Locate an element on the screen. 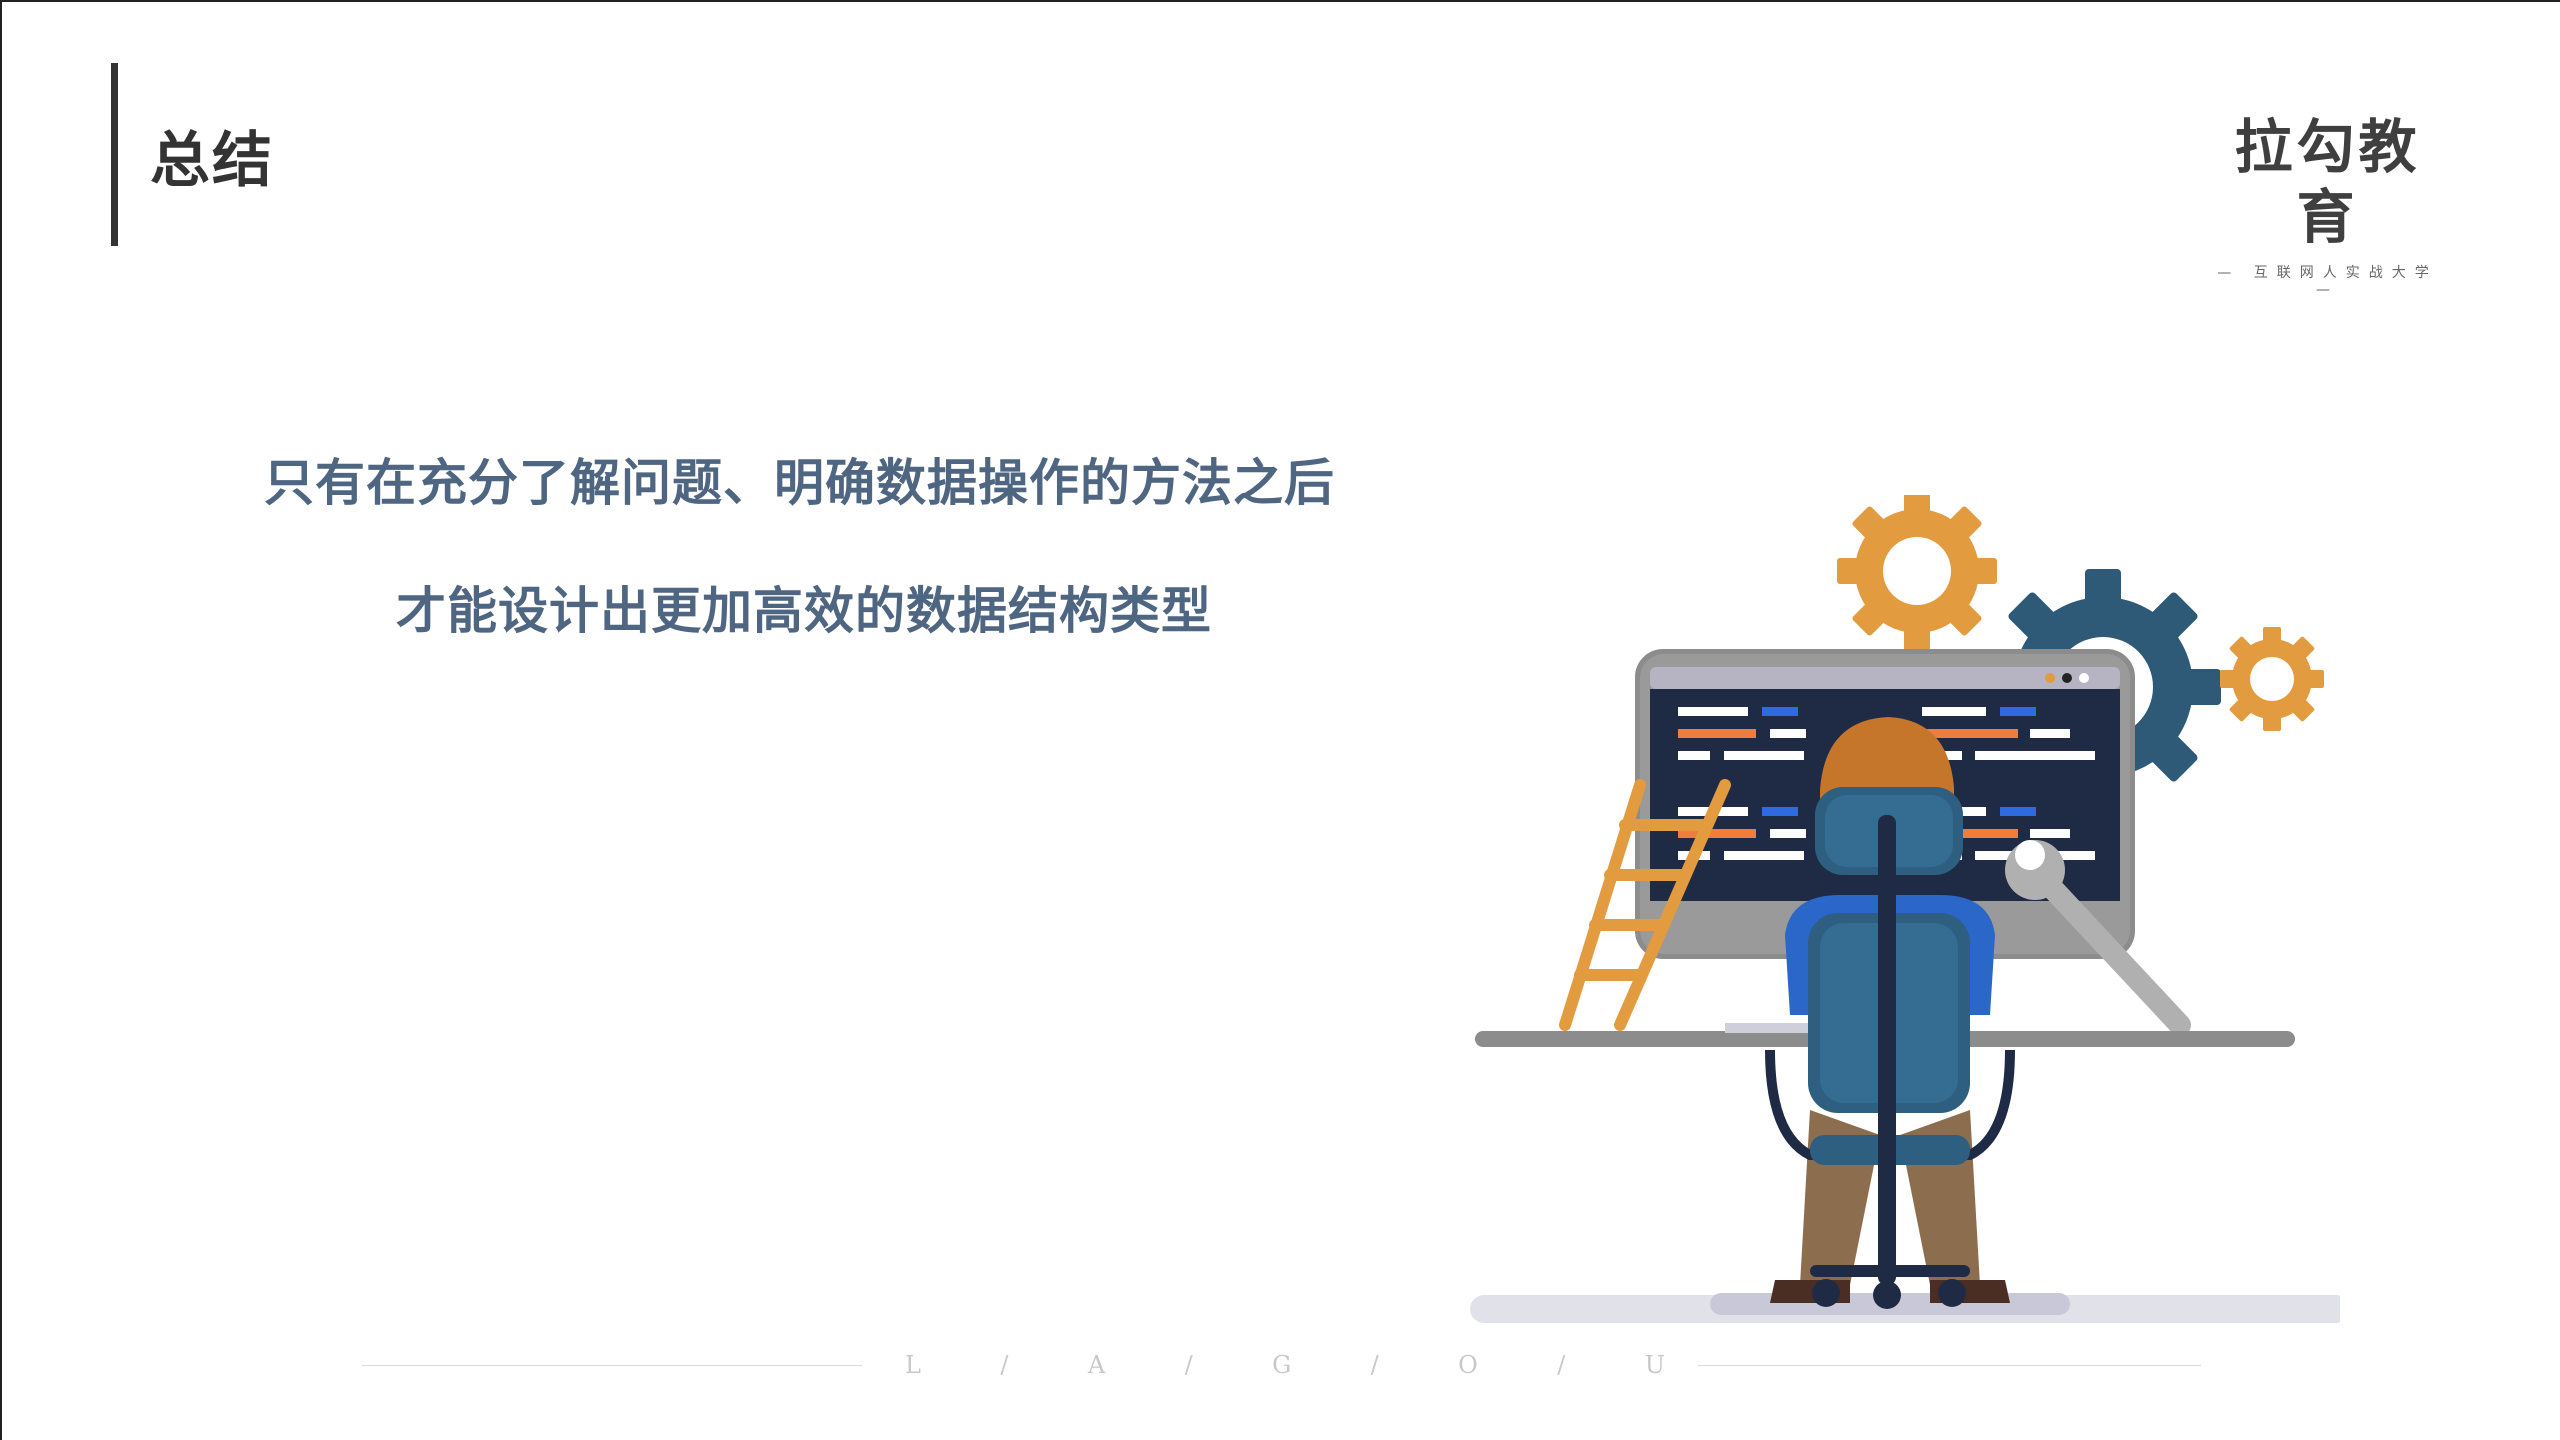 The width and height of the screenshot is (2560, 1440). slide-title: 总结 is located at coordinates (212, 161).